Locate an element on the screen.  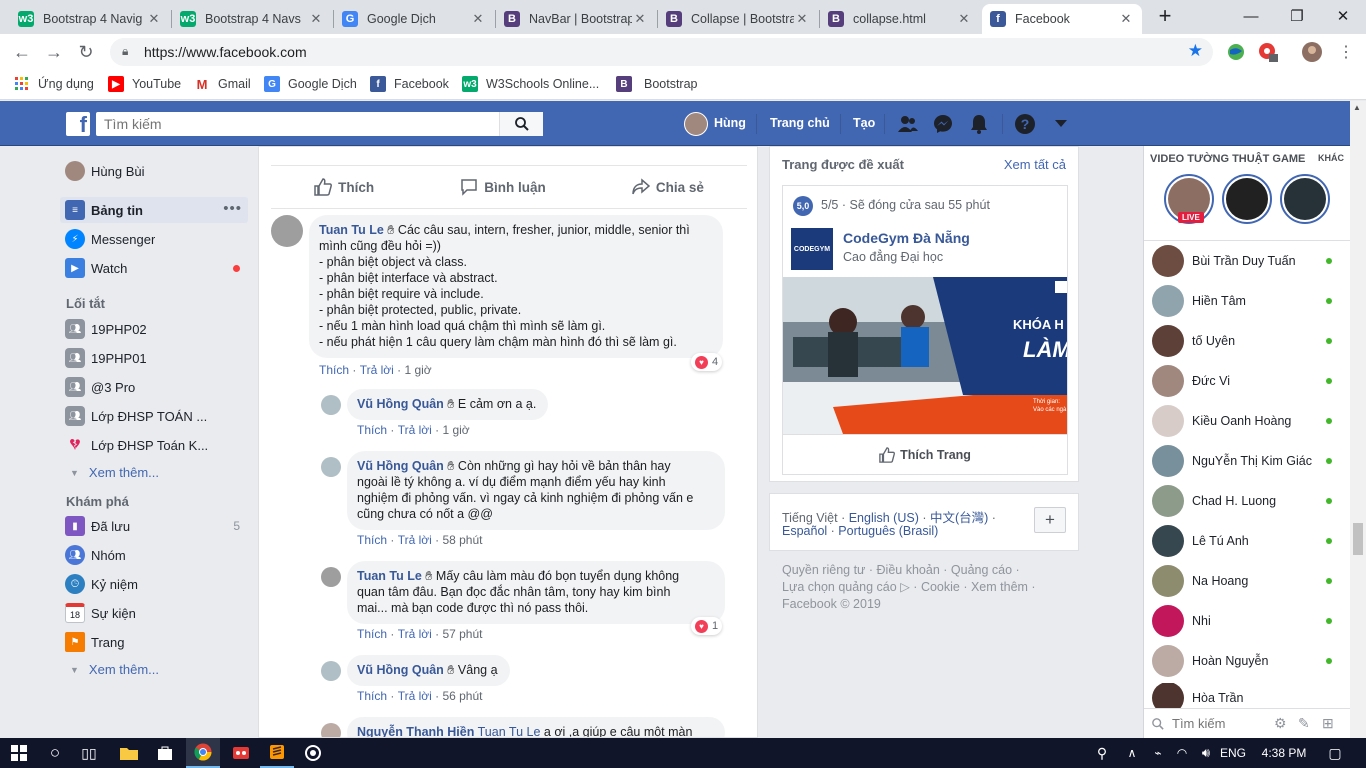
bookmark-apps: Ứng dụng is located at coordinates (54, 84).